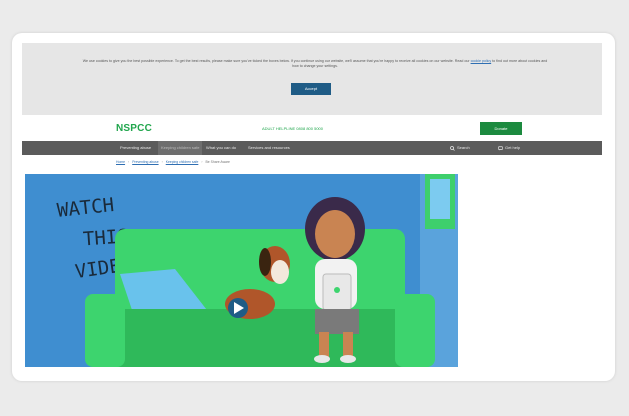 This screenshot has height=416, width=629. Describe the element at coordinates (135, 148) in the screenshot. I see `nav-item-preventing-abuse: Preventing abuse` at that location.